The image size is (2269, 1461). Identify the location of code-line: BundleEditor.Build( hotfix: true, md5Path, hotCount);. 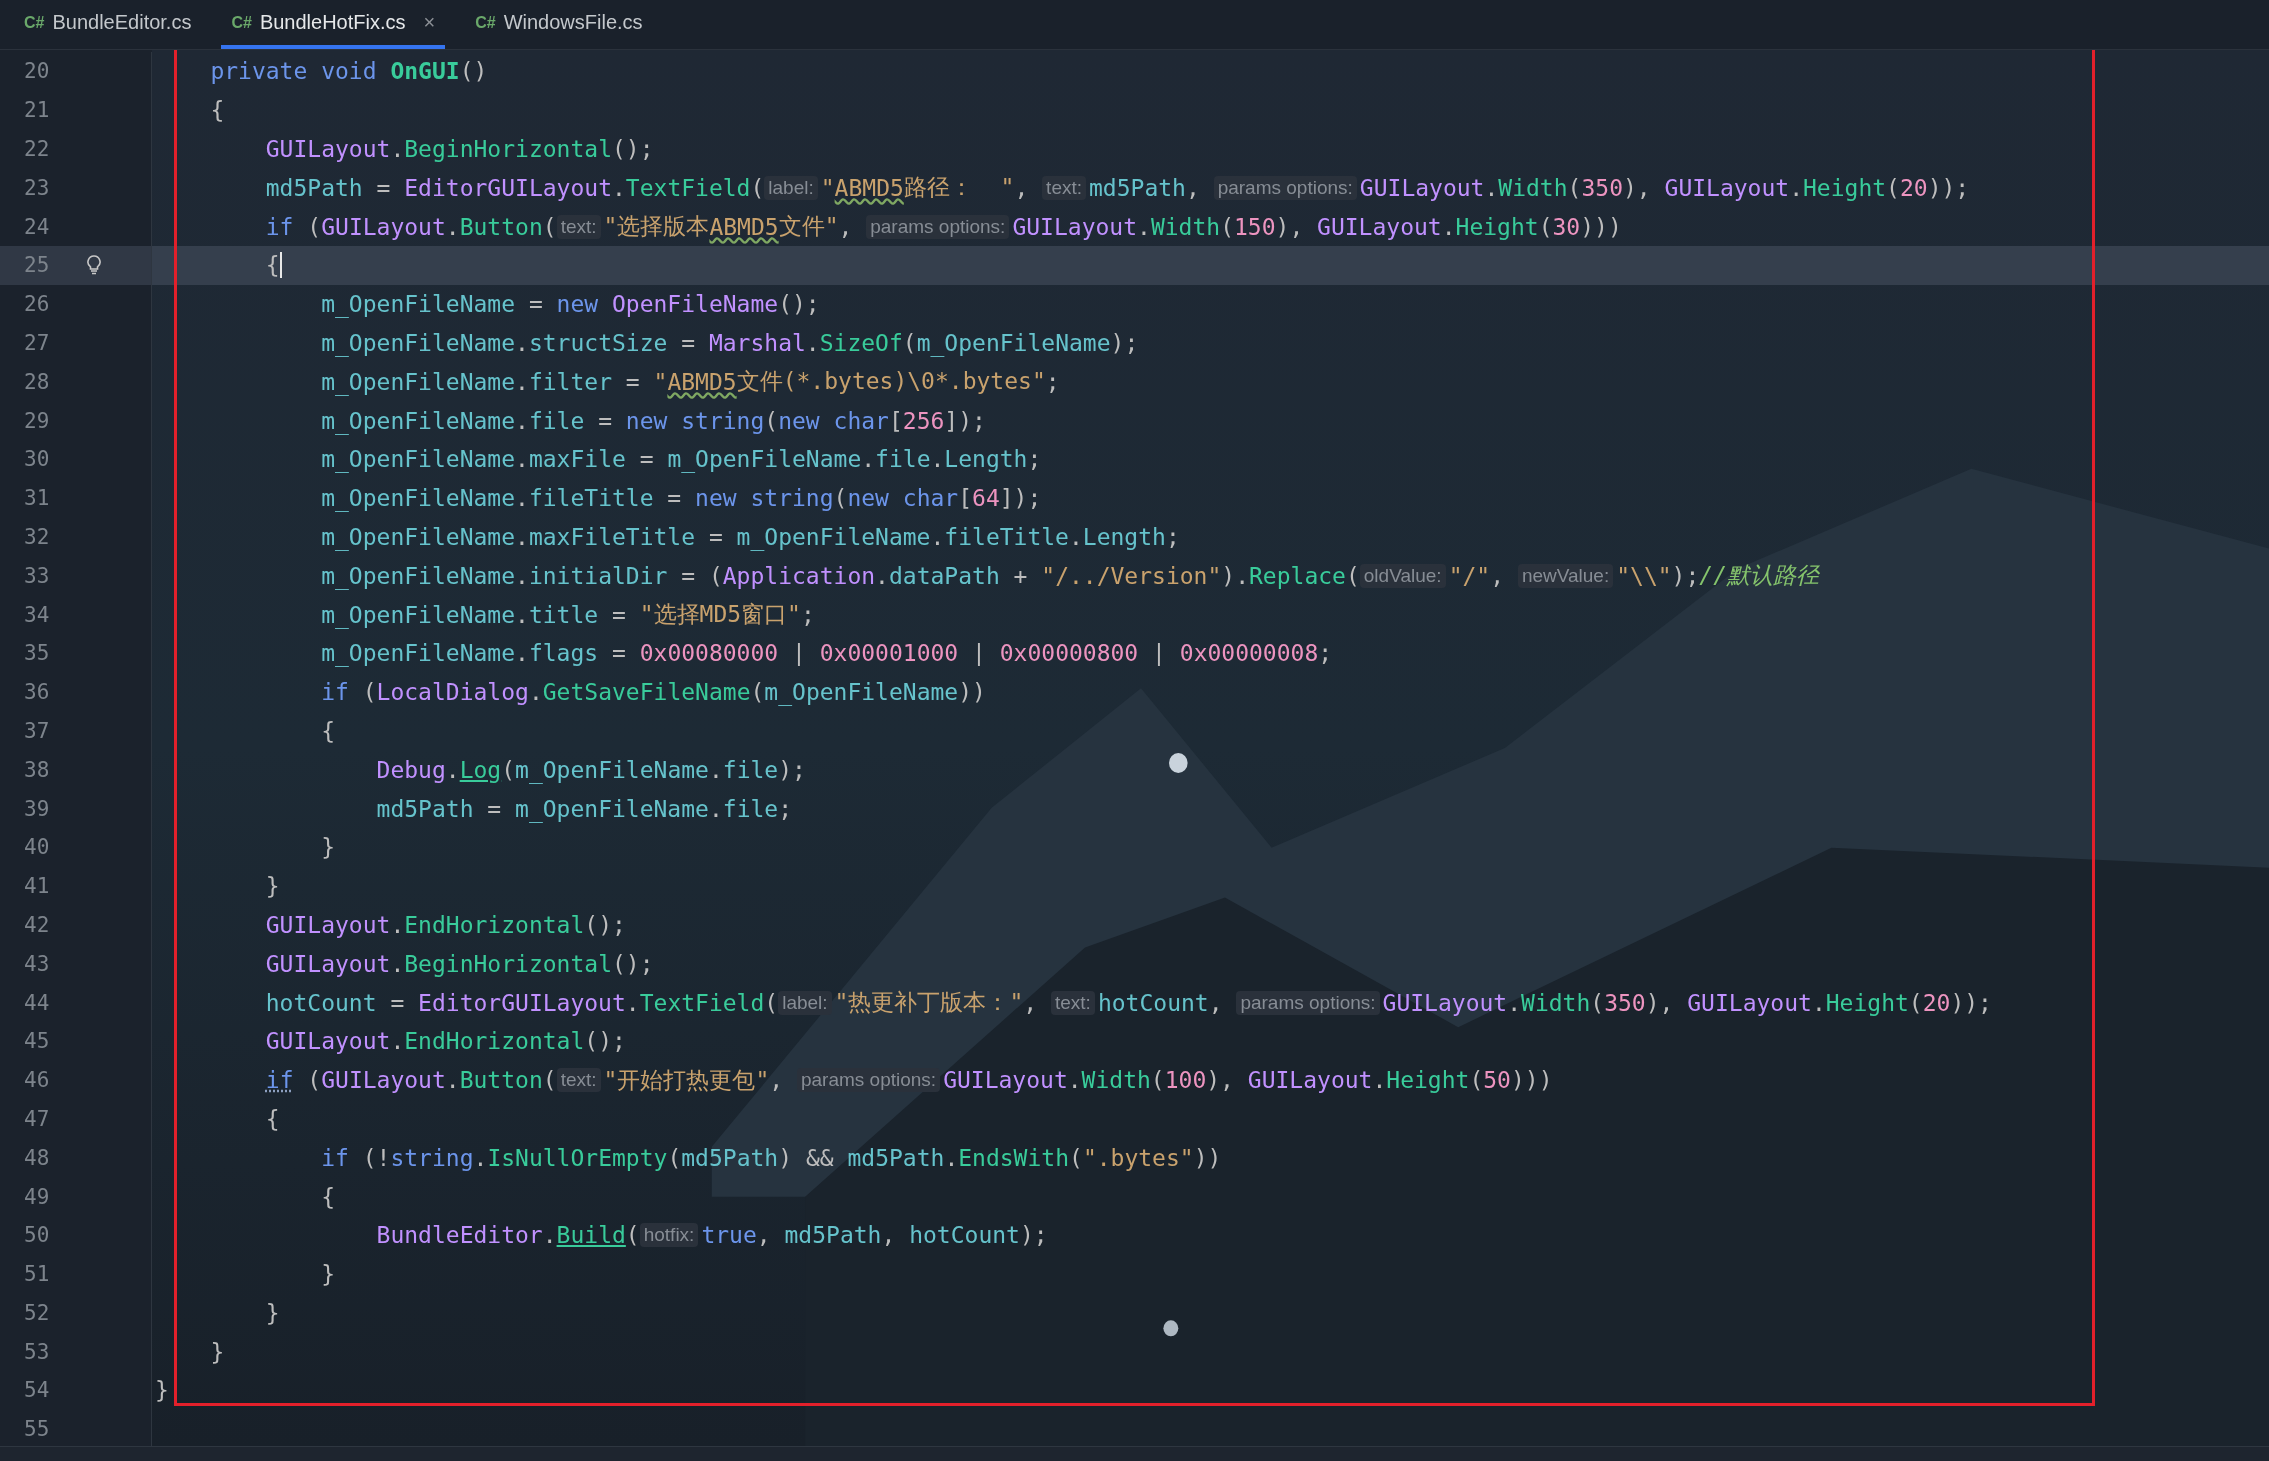
(711, 1235).